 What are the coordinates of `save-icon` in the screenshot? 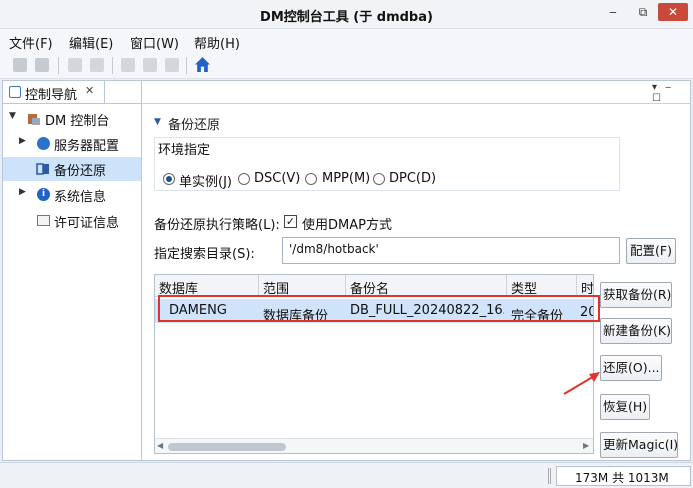 It's located at (20, 65).